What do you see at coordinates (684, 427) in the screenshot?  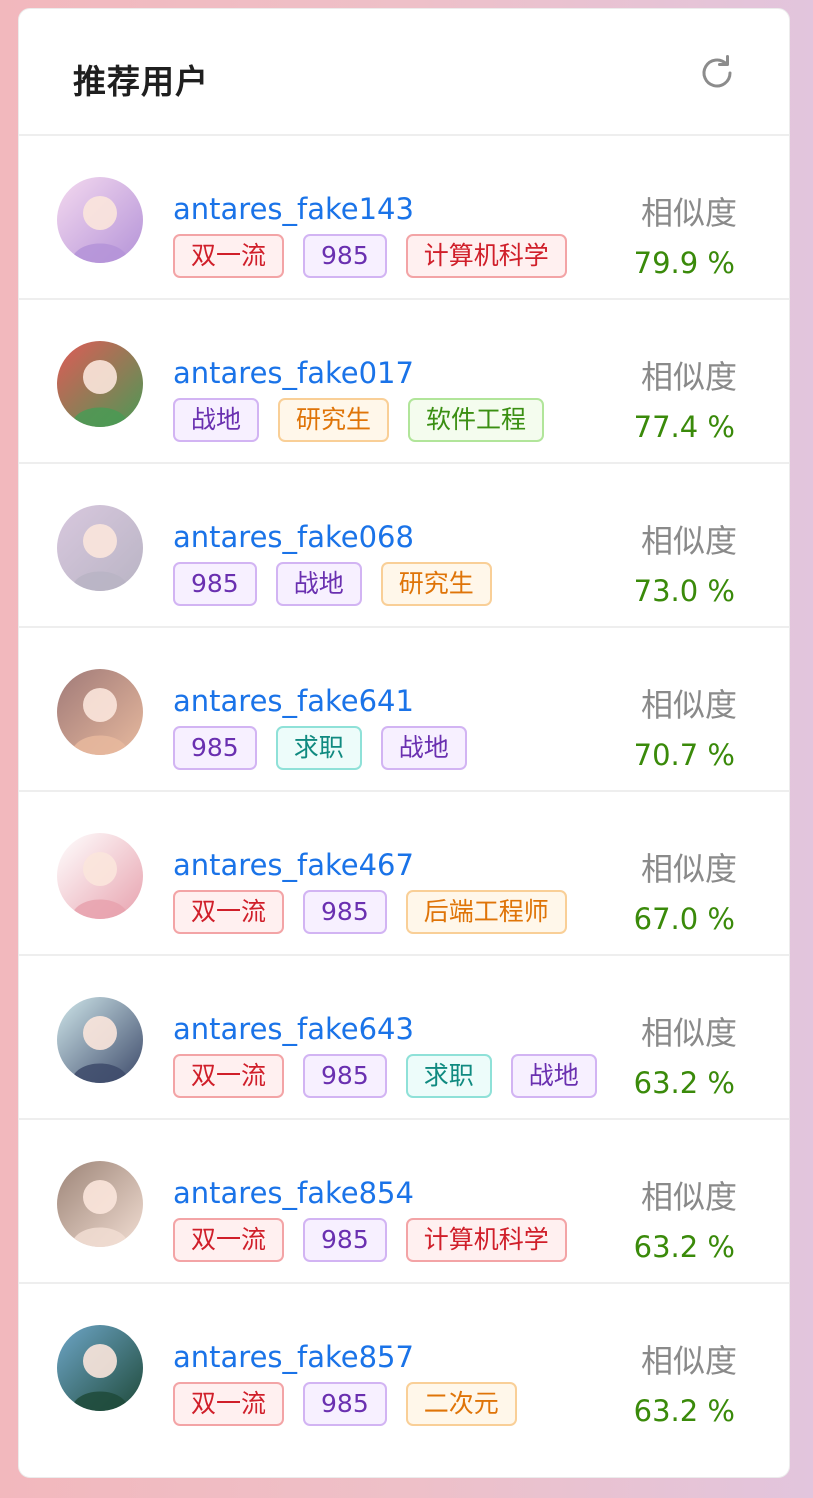 I see `similarity-value: 77.4 %` at bounding box center [684, 427].